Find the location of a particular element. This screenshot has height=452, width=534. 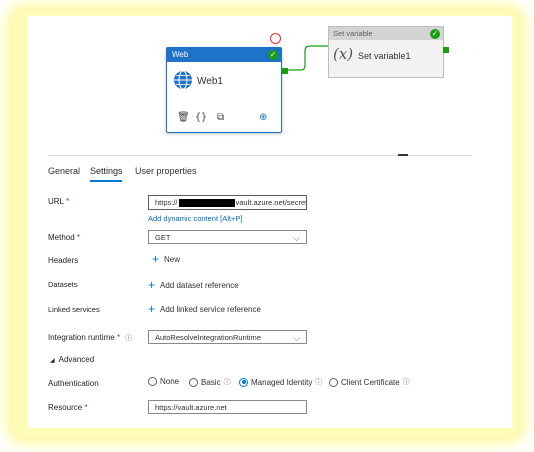

authentication-label: Authentication is located at coordinates (73, 383).